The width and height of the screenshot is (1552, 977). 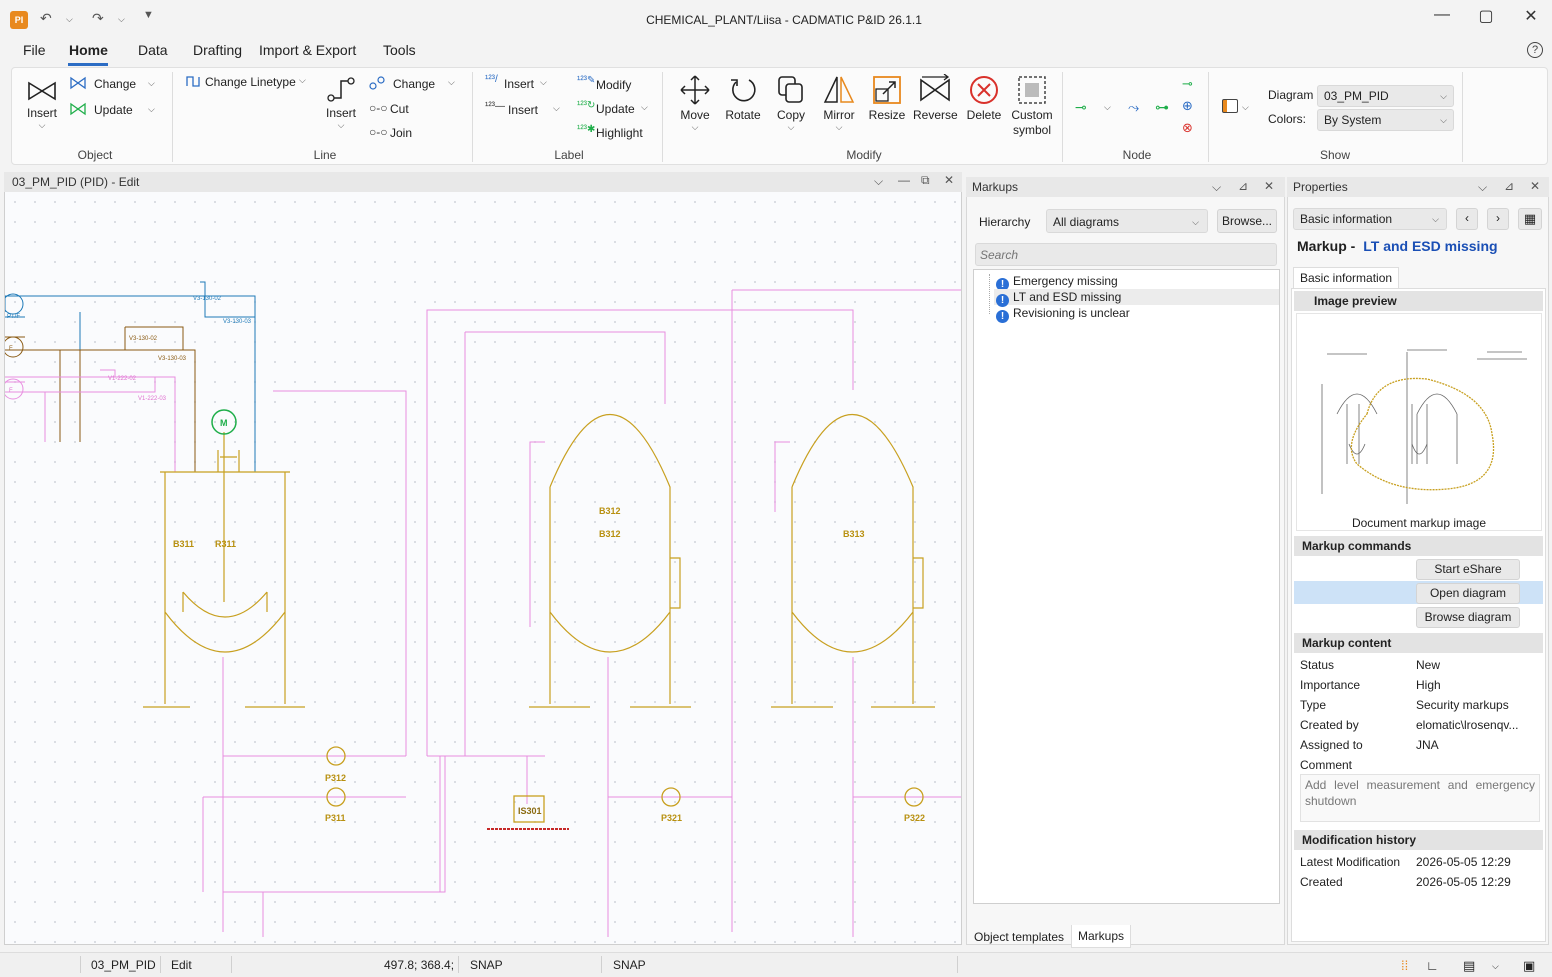 What do you see at coordinates (1136, 298) in the screenshot?
I see `markup-item-selected: ! LT and ESD missing` at bounding box center [1136, 298].